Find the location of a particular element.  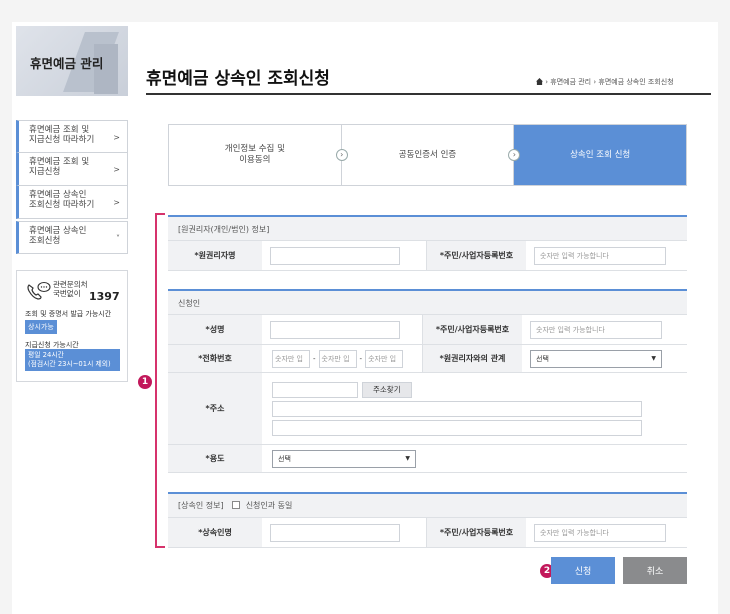

usage-value: 선택 is located at coordinates (284, 458).